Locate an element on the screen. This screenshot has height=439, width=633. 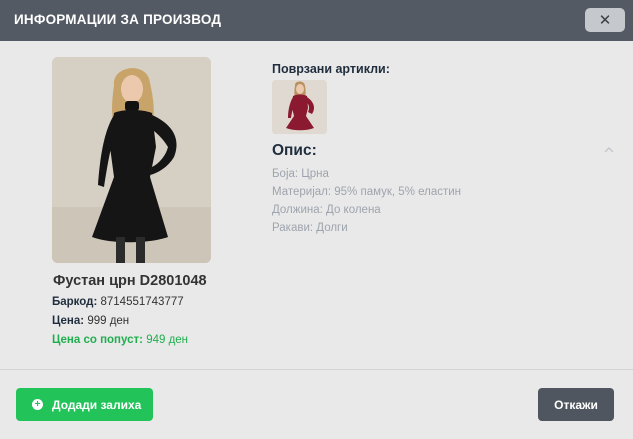
discount-price-row: Цена со попуст: 949 ден is located at coordinates (120, 340).